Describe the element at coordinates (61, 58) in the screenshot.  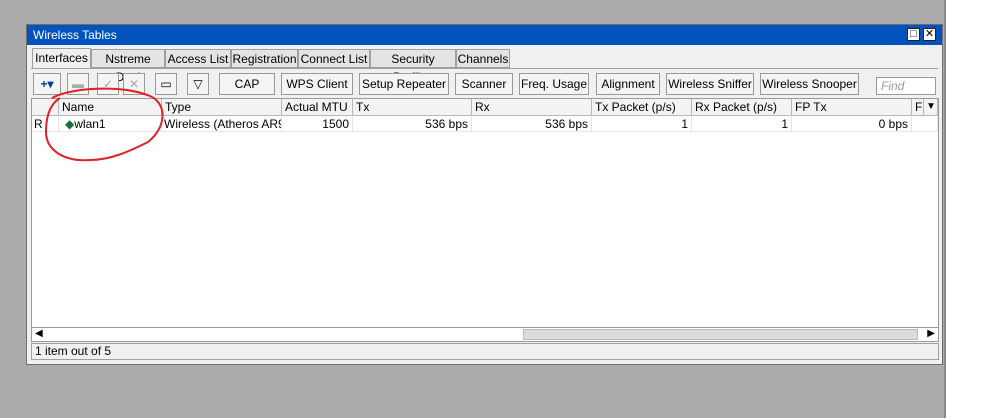
I see `tab-interfaces: Interfaces` at that location.